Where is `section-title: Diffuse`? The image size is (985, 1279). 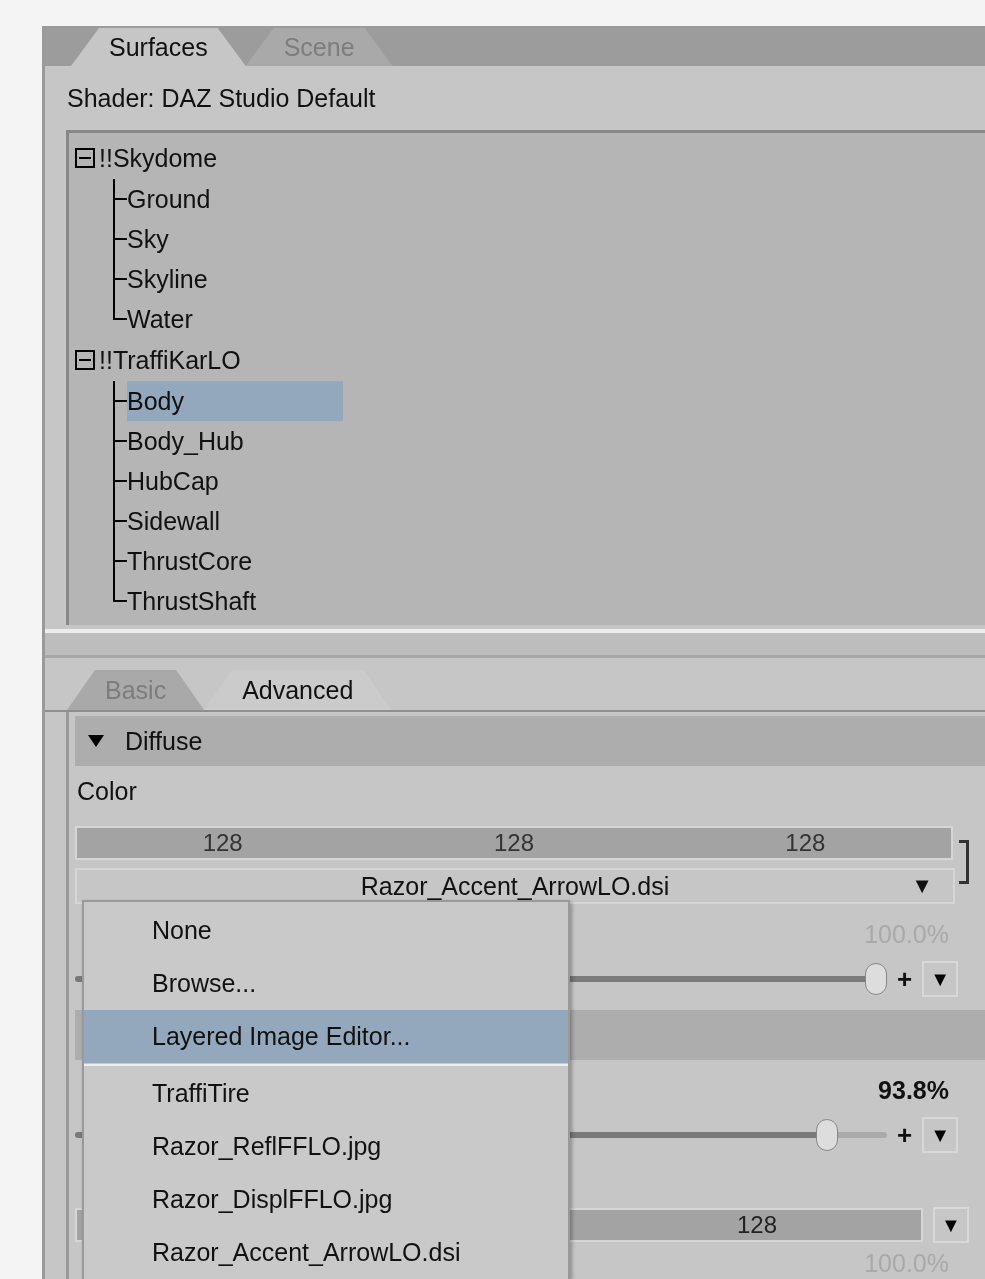
section-title: Diffuse is located at coordinates (164, 741).